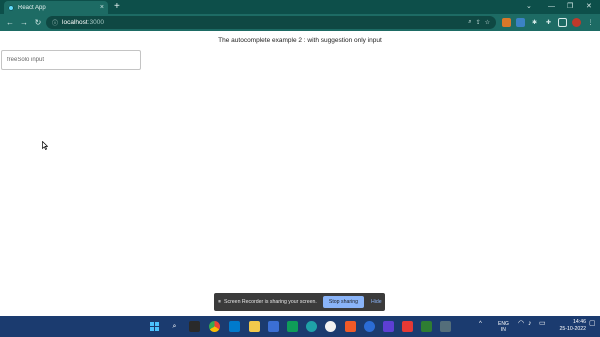 Image resolution: width=600 pixels, height=337 pixels. Describe the element at coordinates (480, 324) in the screenshot. I see `tray-chevron-icon: ^` at that location.